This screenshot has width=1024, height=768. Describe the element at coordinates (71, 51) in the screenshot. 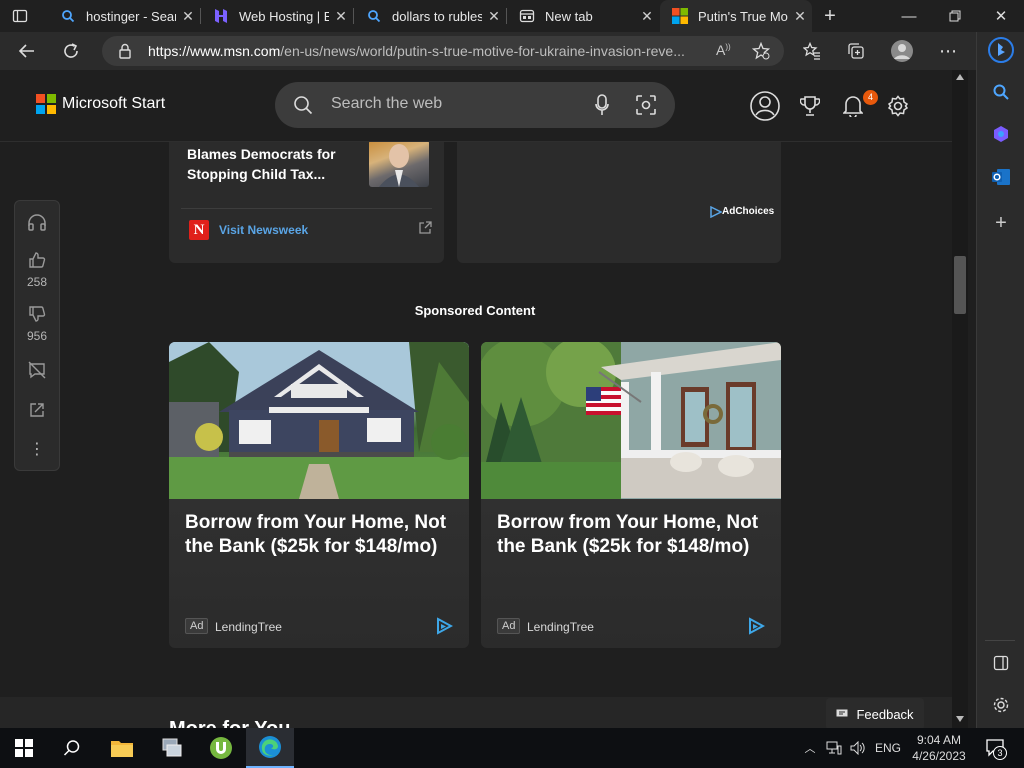

I see `refresh-button` at that location.